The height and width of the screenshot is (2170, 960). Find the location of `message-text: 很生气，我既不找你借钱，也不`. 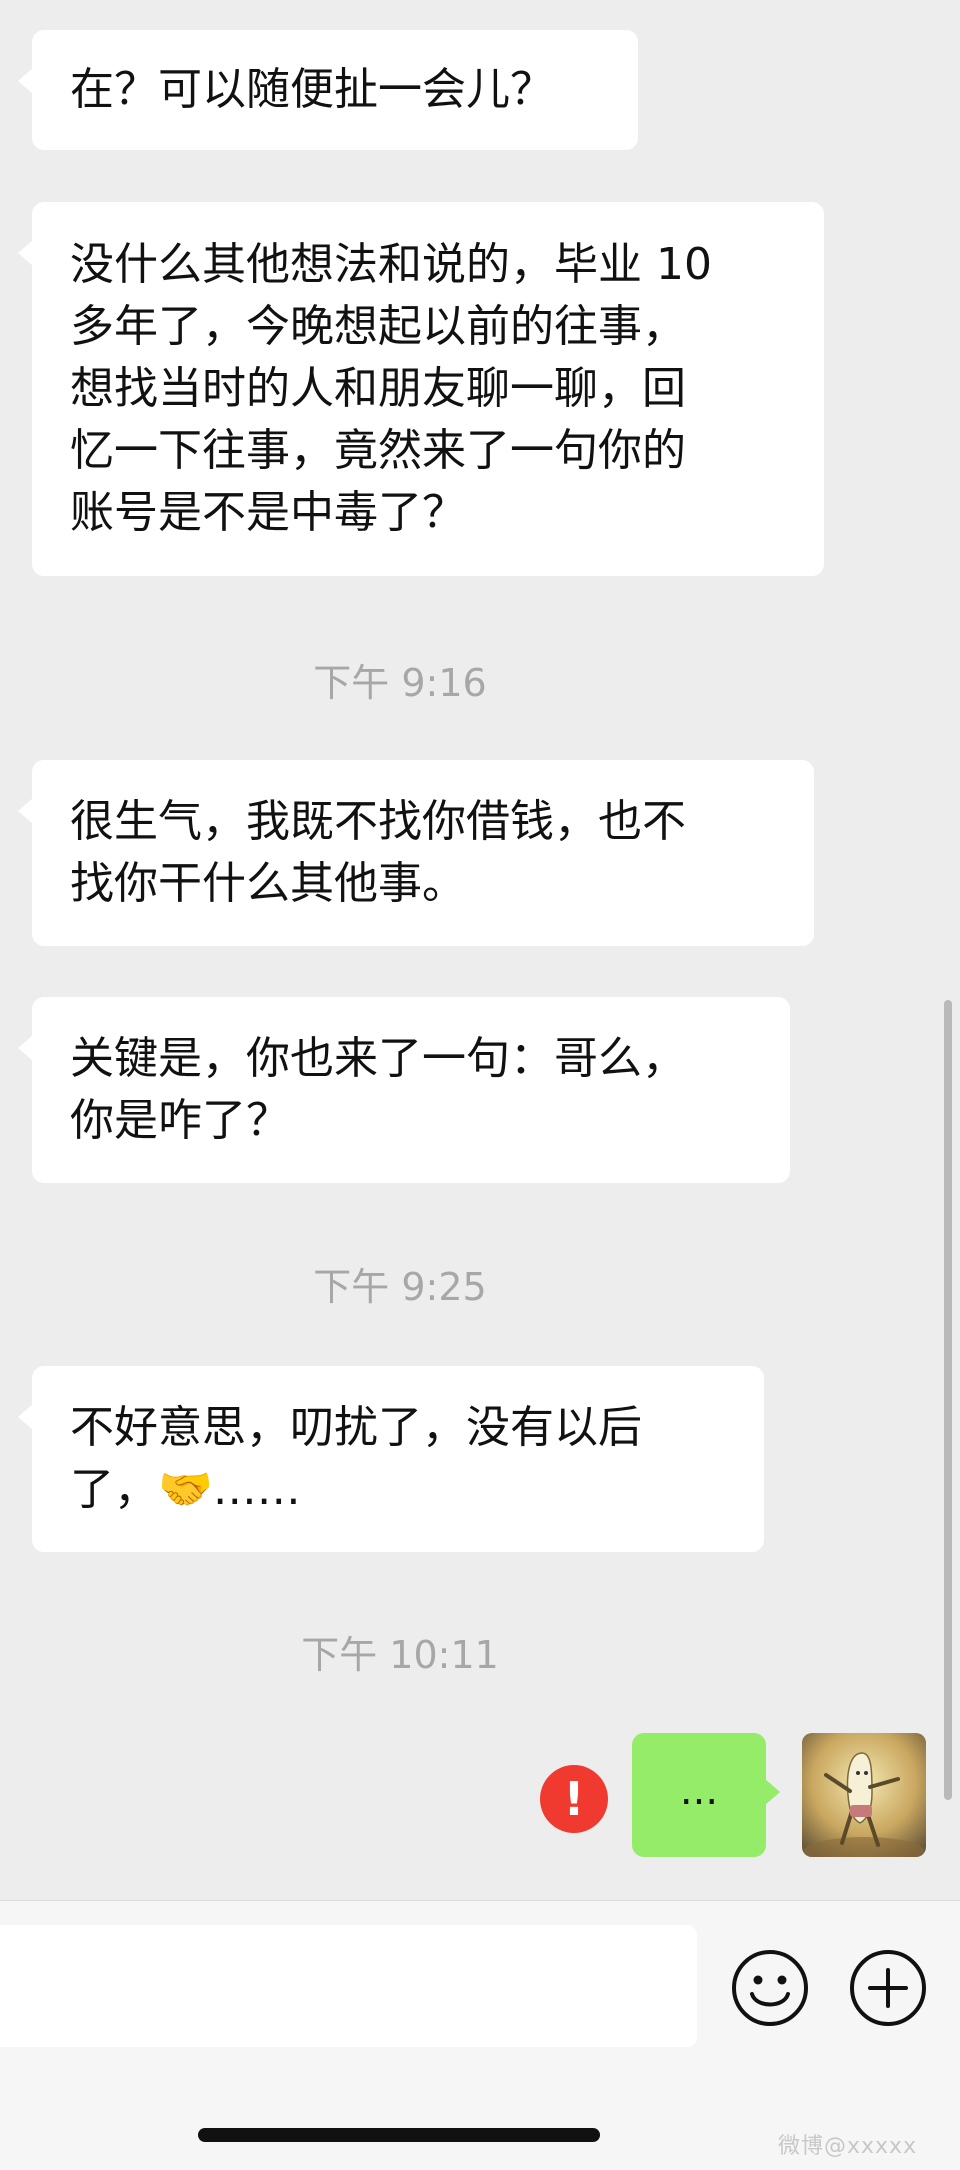

message-text: 很生气，我既不找你借钱，也不 is located at coordinates (378, 821).